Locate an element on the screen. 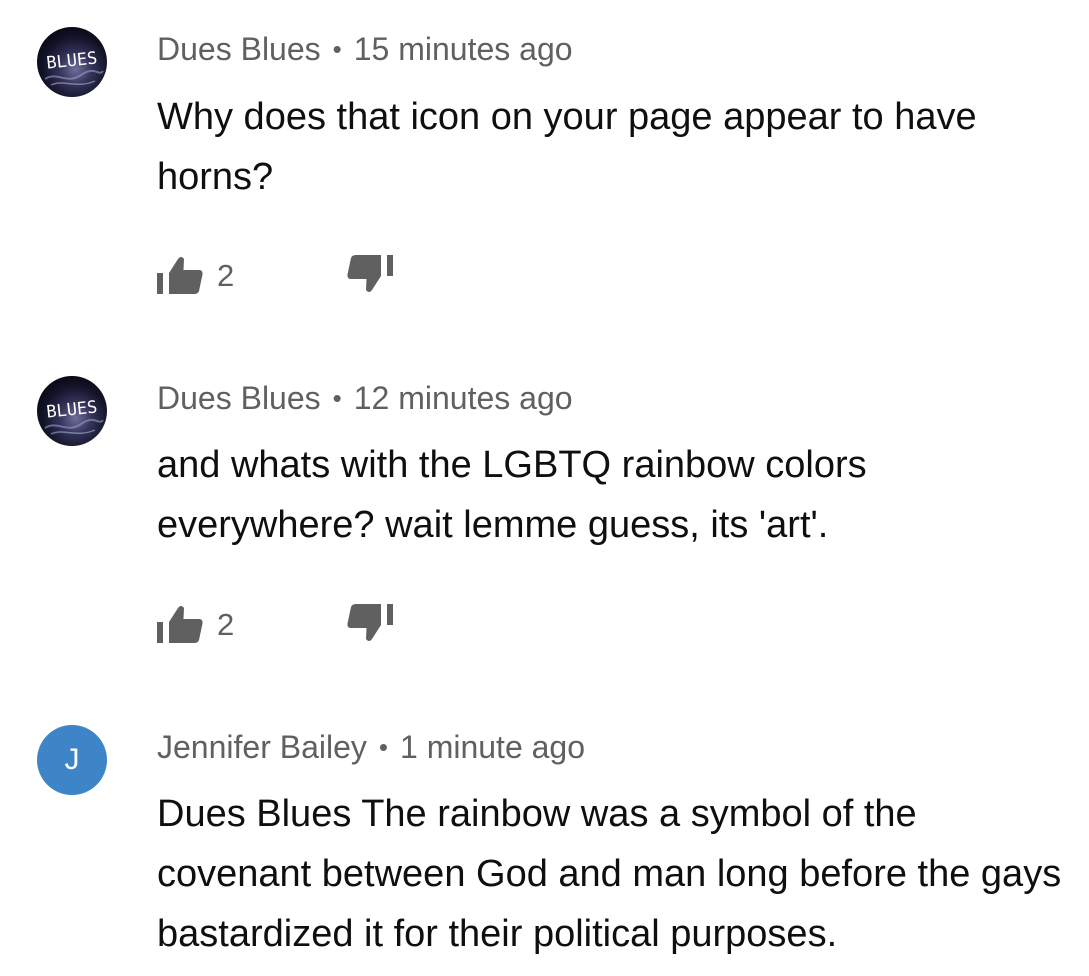  avatar-letter: J is located at coordinates (72, 759).